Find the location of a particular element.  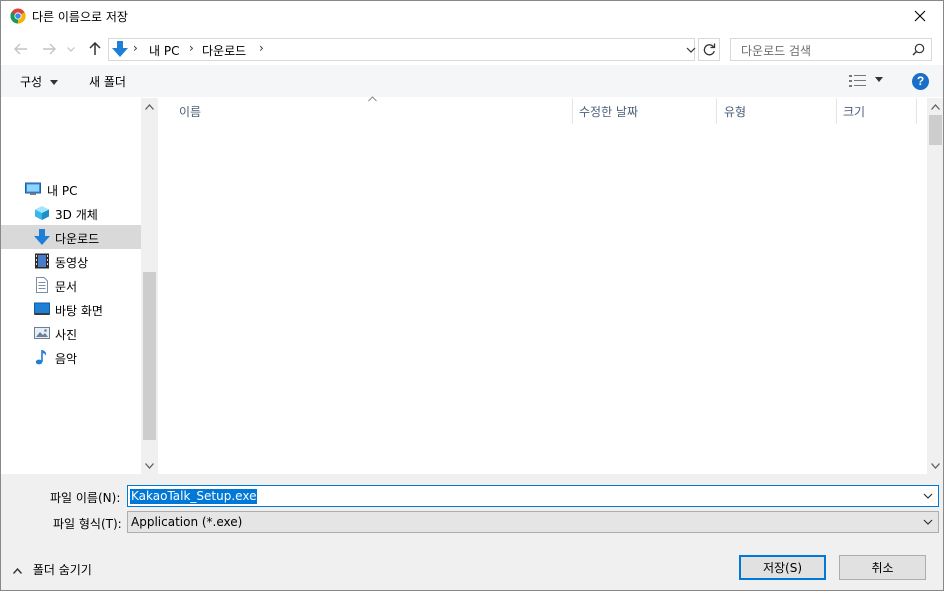

organize-button: 구성 is located at coordinates (39, 81).